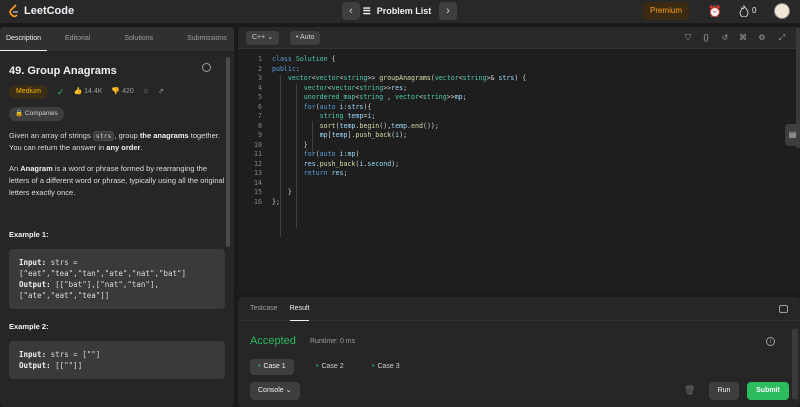  I want to click on case-2-tab: • Case 2, so click(330, 367).